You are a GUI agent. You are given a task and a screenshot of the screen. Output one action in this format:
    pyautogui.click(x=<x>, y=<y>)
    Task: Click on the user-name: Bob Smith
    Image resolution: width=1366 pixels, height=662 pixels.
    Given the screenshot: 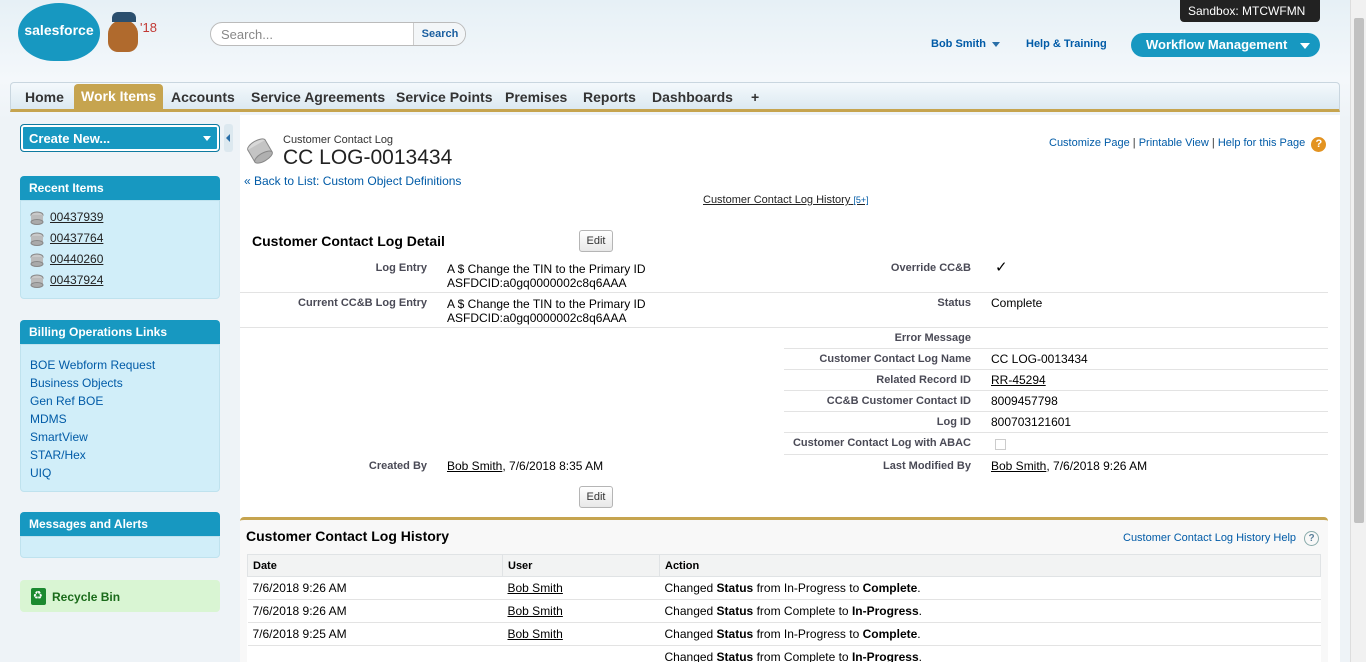 What is the action you would take?
    pyautogui.click(x=958, y=44)
    